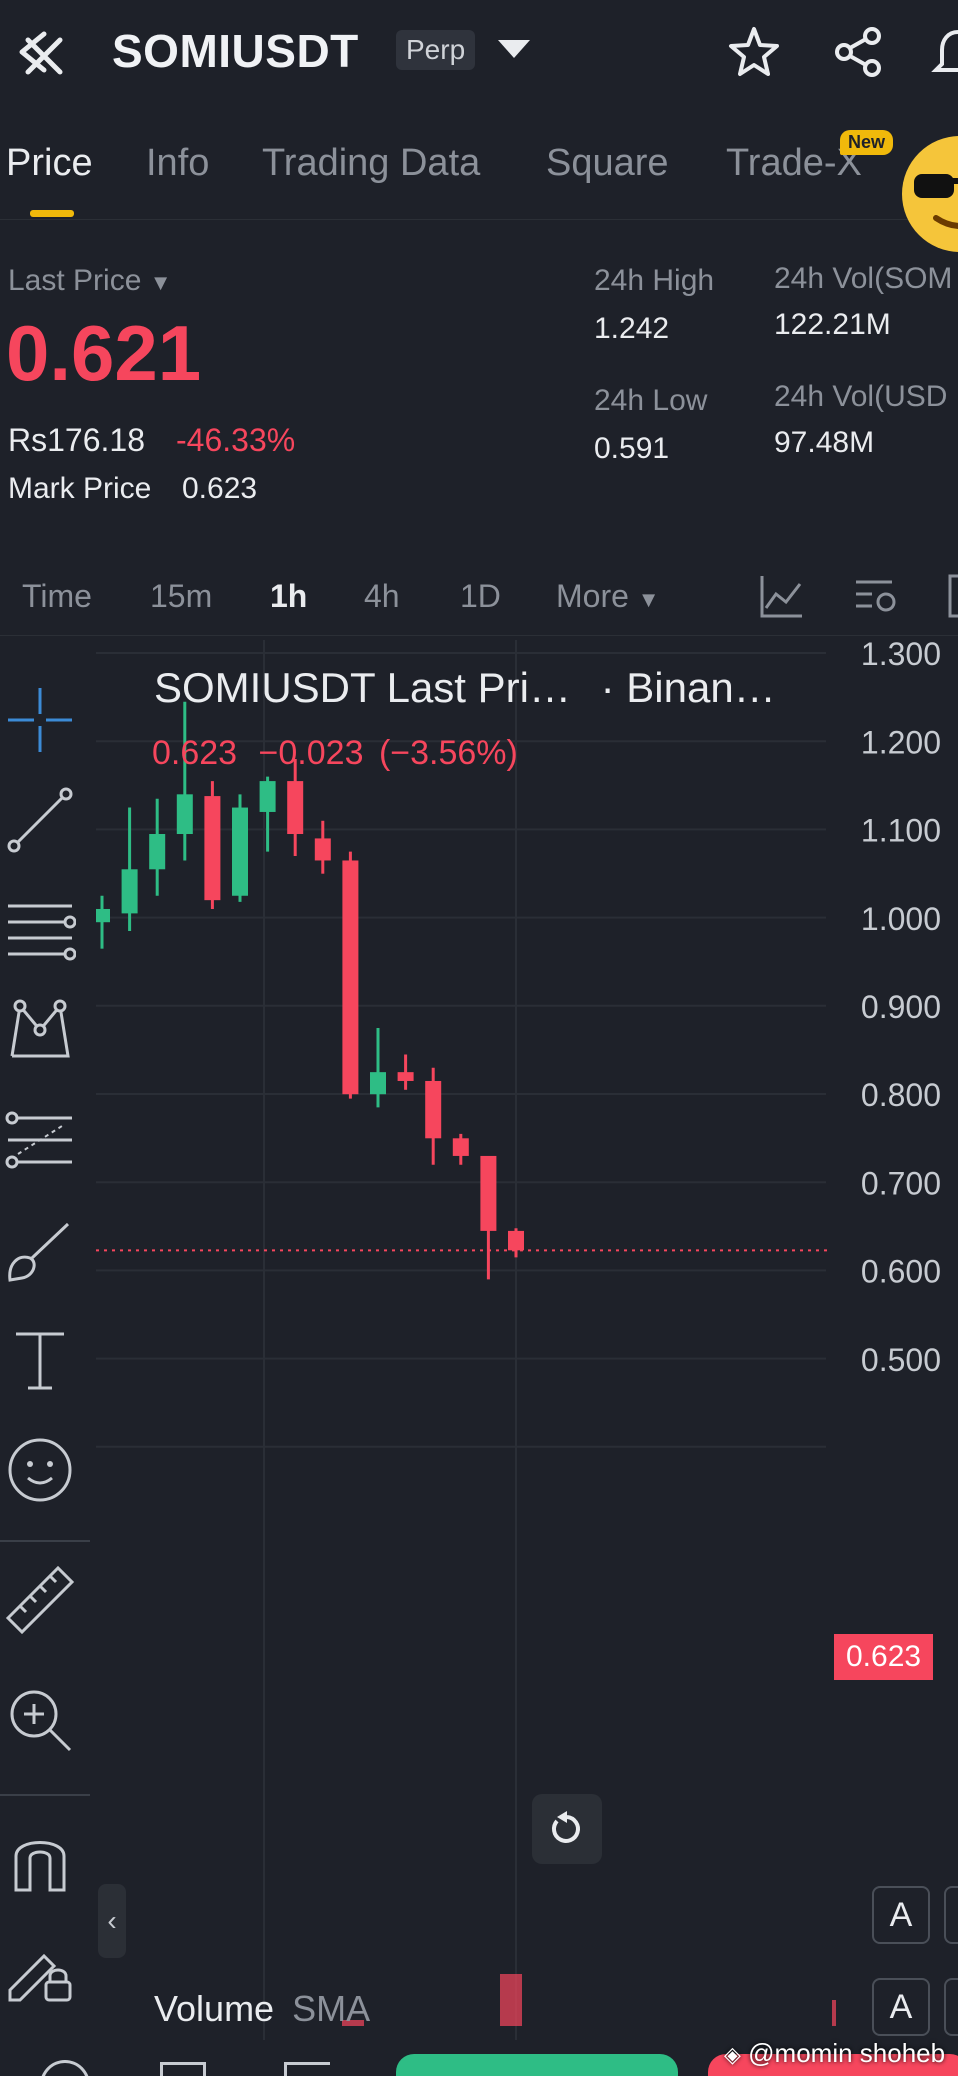 This screenshot has width=958, height=2076. What do you see at coordinates (288, 596) in the screenshot?
I see `tf-1h: 1h` at bounding box center [288, 596].